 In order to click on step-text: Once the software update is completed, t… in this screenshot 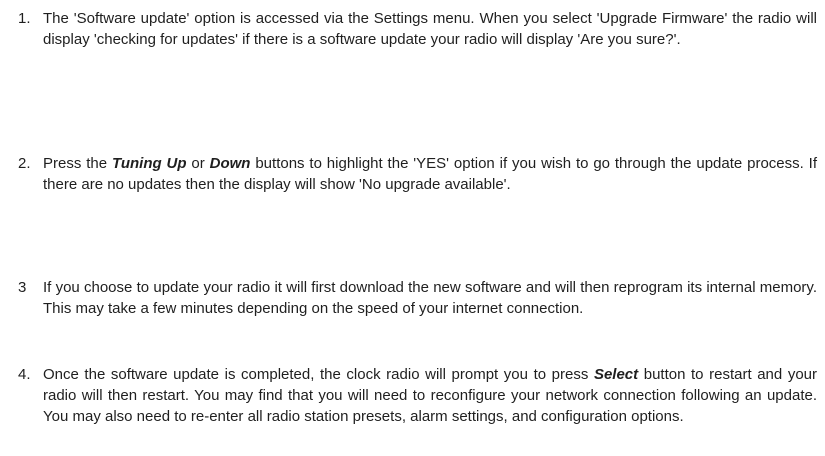, I will do `click(430, 395)`.